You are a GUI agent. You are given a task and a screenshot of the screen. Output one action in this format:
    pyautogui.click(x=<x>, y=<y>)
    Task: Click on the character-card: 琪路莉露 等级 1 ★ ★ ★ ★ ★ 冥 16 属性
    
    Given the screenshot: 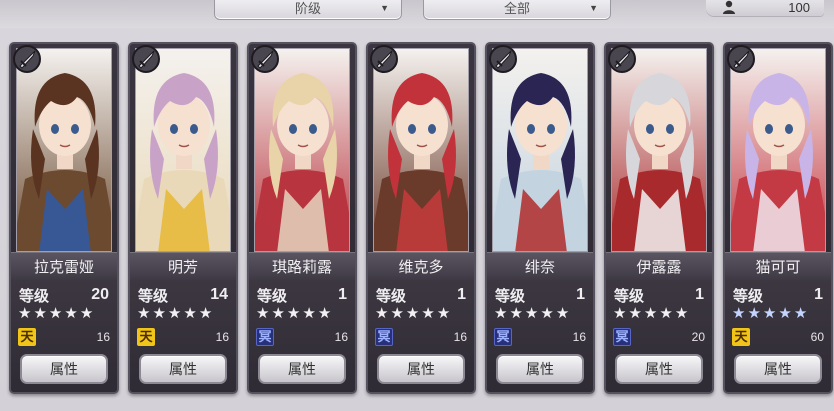 What is the action you would take?
    pyautogui.click(x=302, y=218)
    